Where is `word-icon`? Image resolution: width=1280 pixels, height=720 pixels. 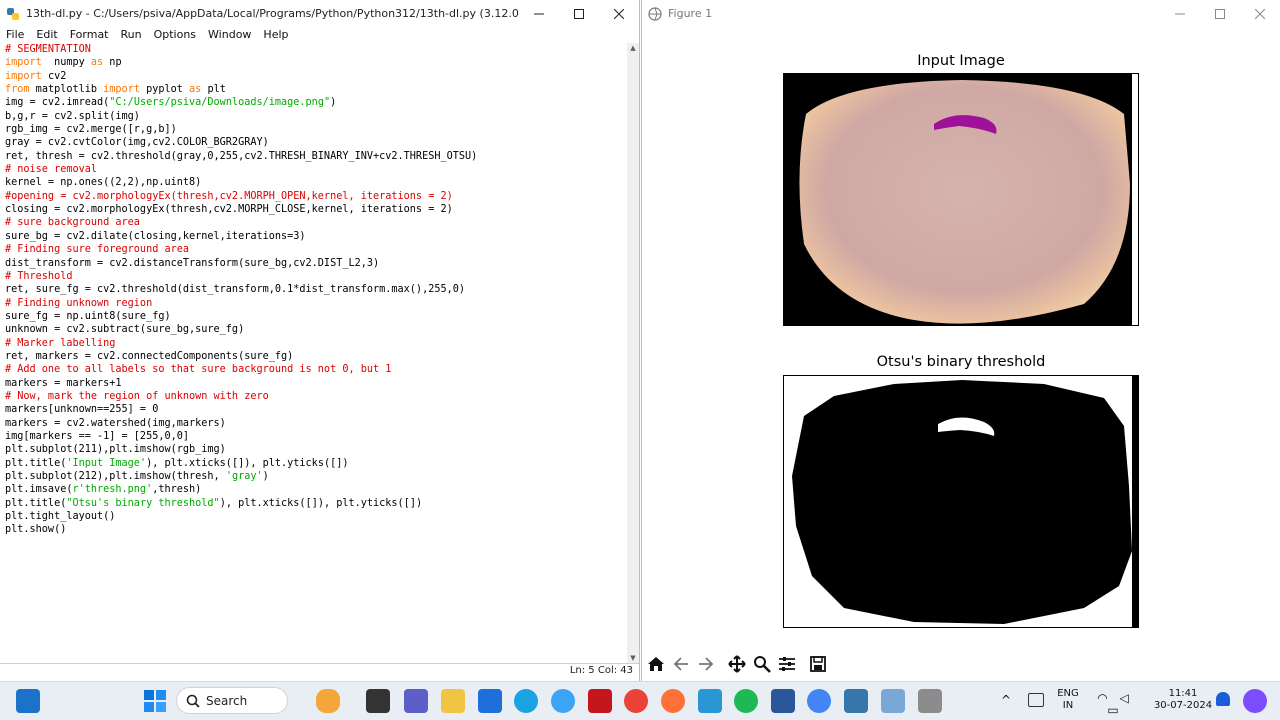
word-icon is located at coordinates (783, 701).